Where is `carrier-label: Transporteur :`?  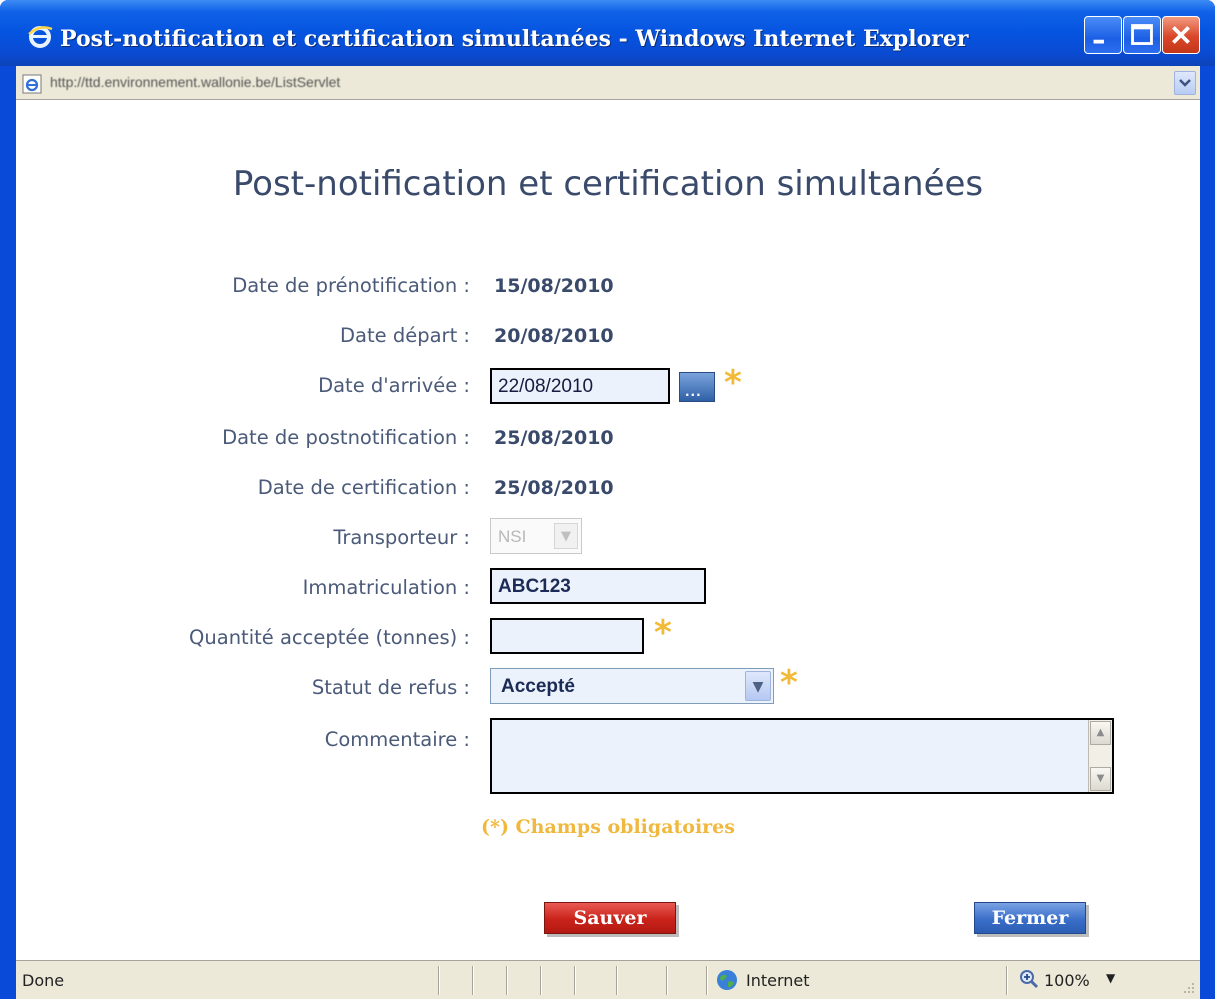
carrier-label: Transporteur : is located at coordinates (401, 537).